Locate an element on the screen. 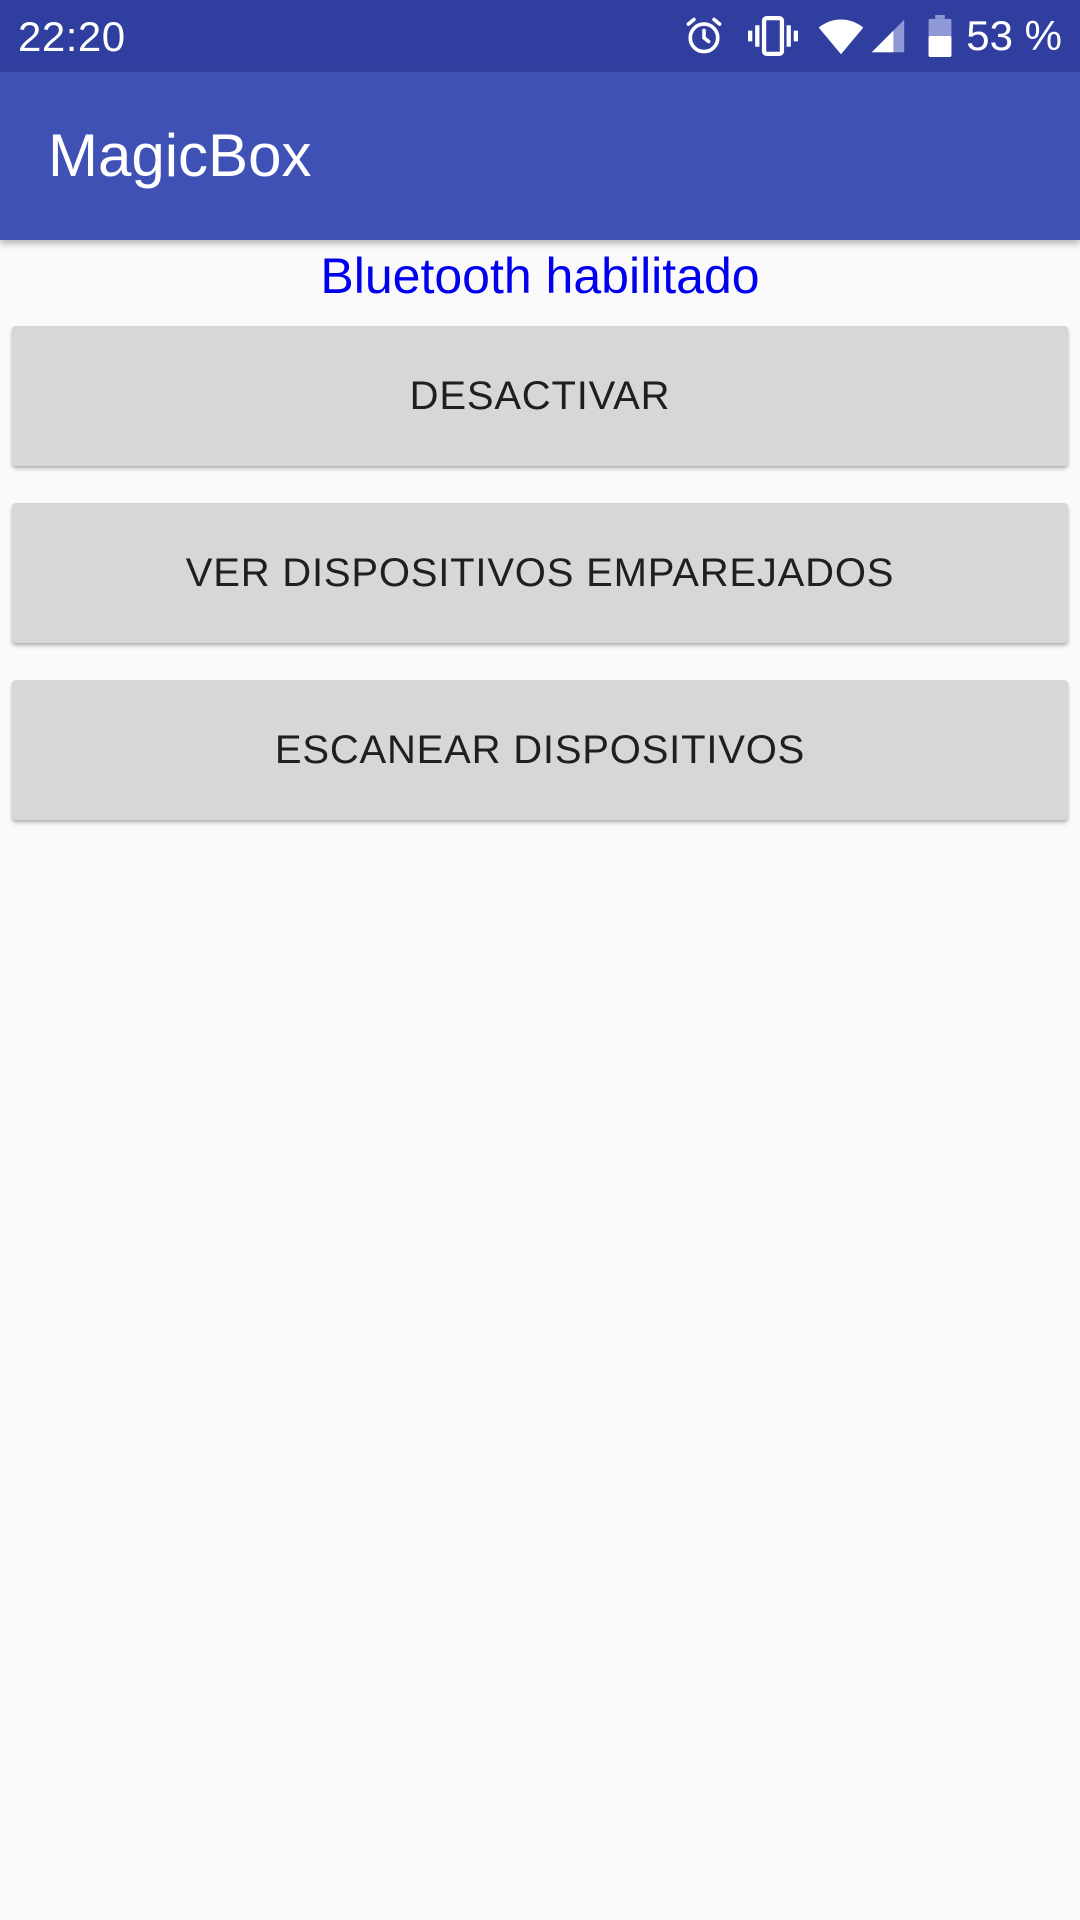  view-paired-devices-button: VER DISPOSITIVOS EMPAREJADOS is located at coordinates (540, 573).